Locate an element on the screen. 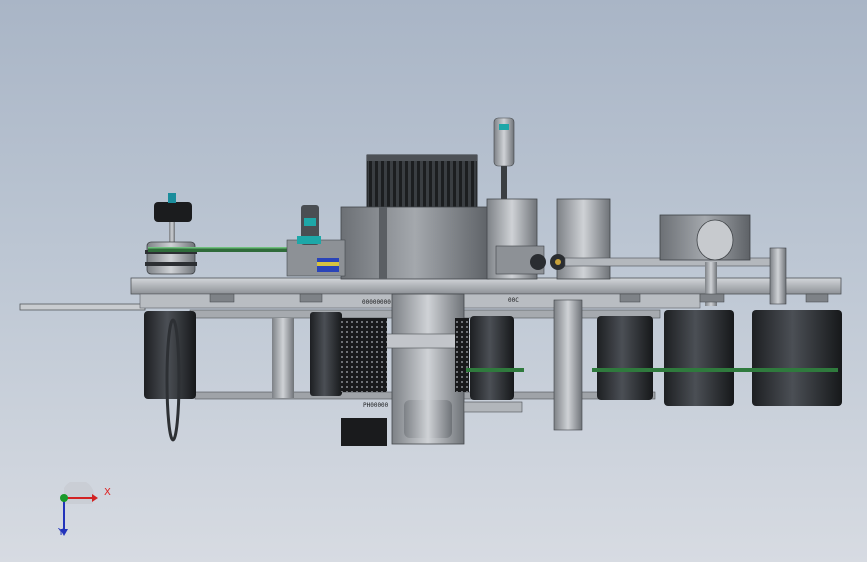 This screenshot has width=867, height=562. knob is located at coordinates (173, 212).